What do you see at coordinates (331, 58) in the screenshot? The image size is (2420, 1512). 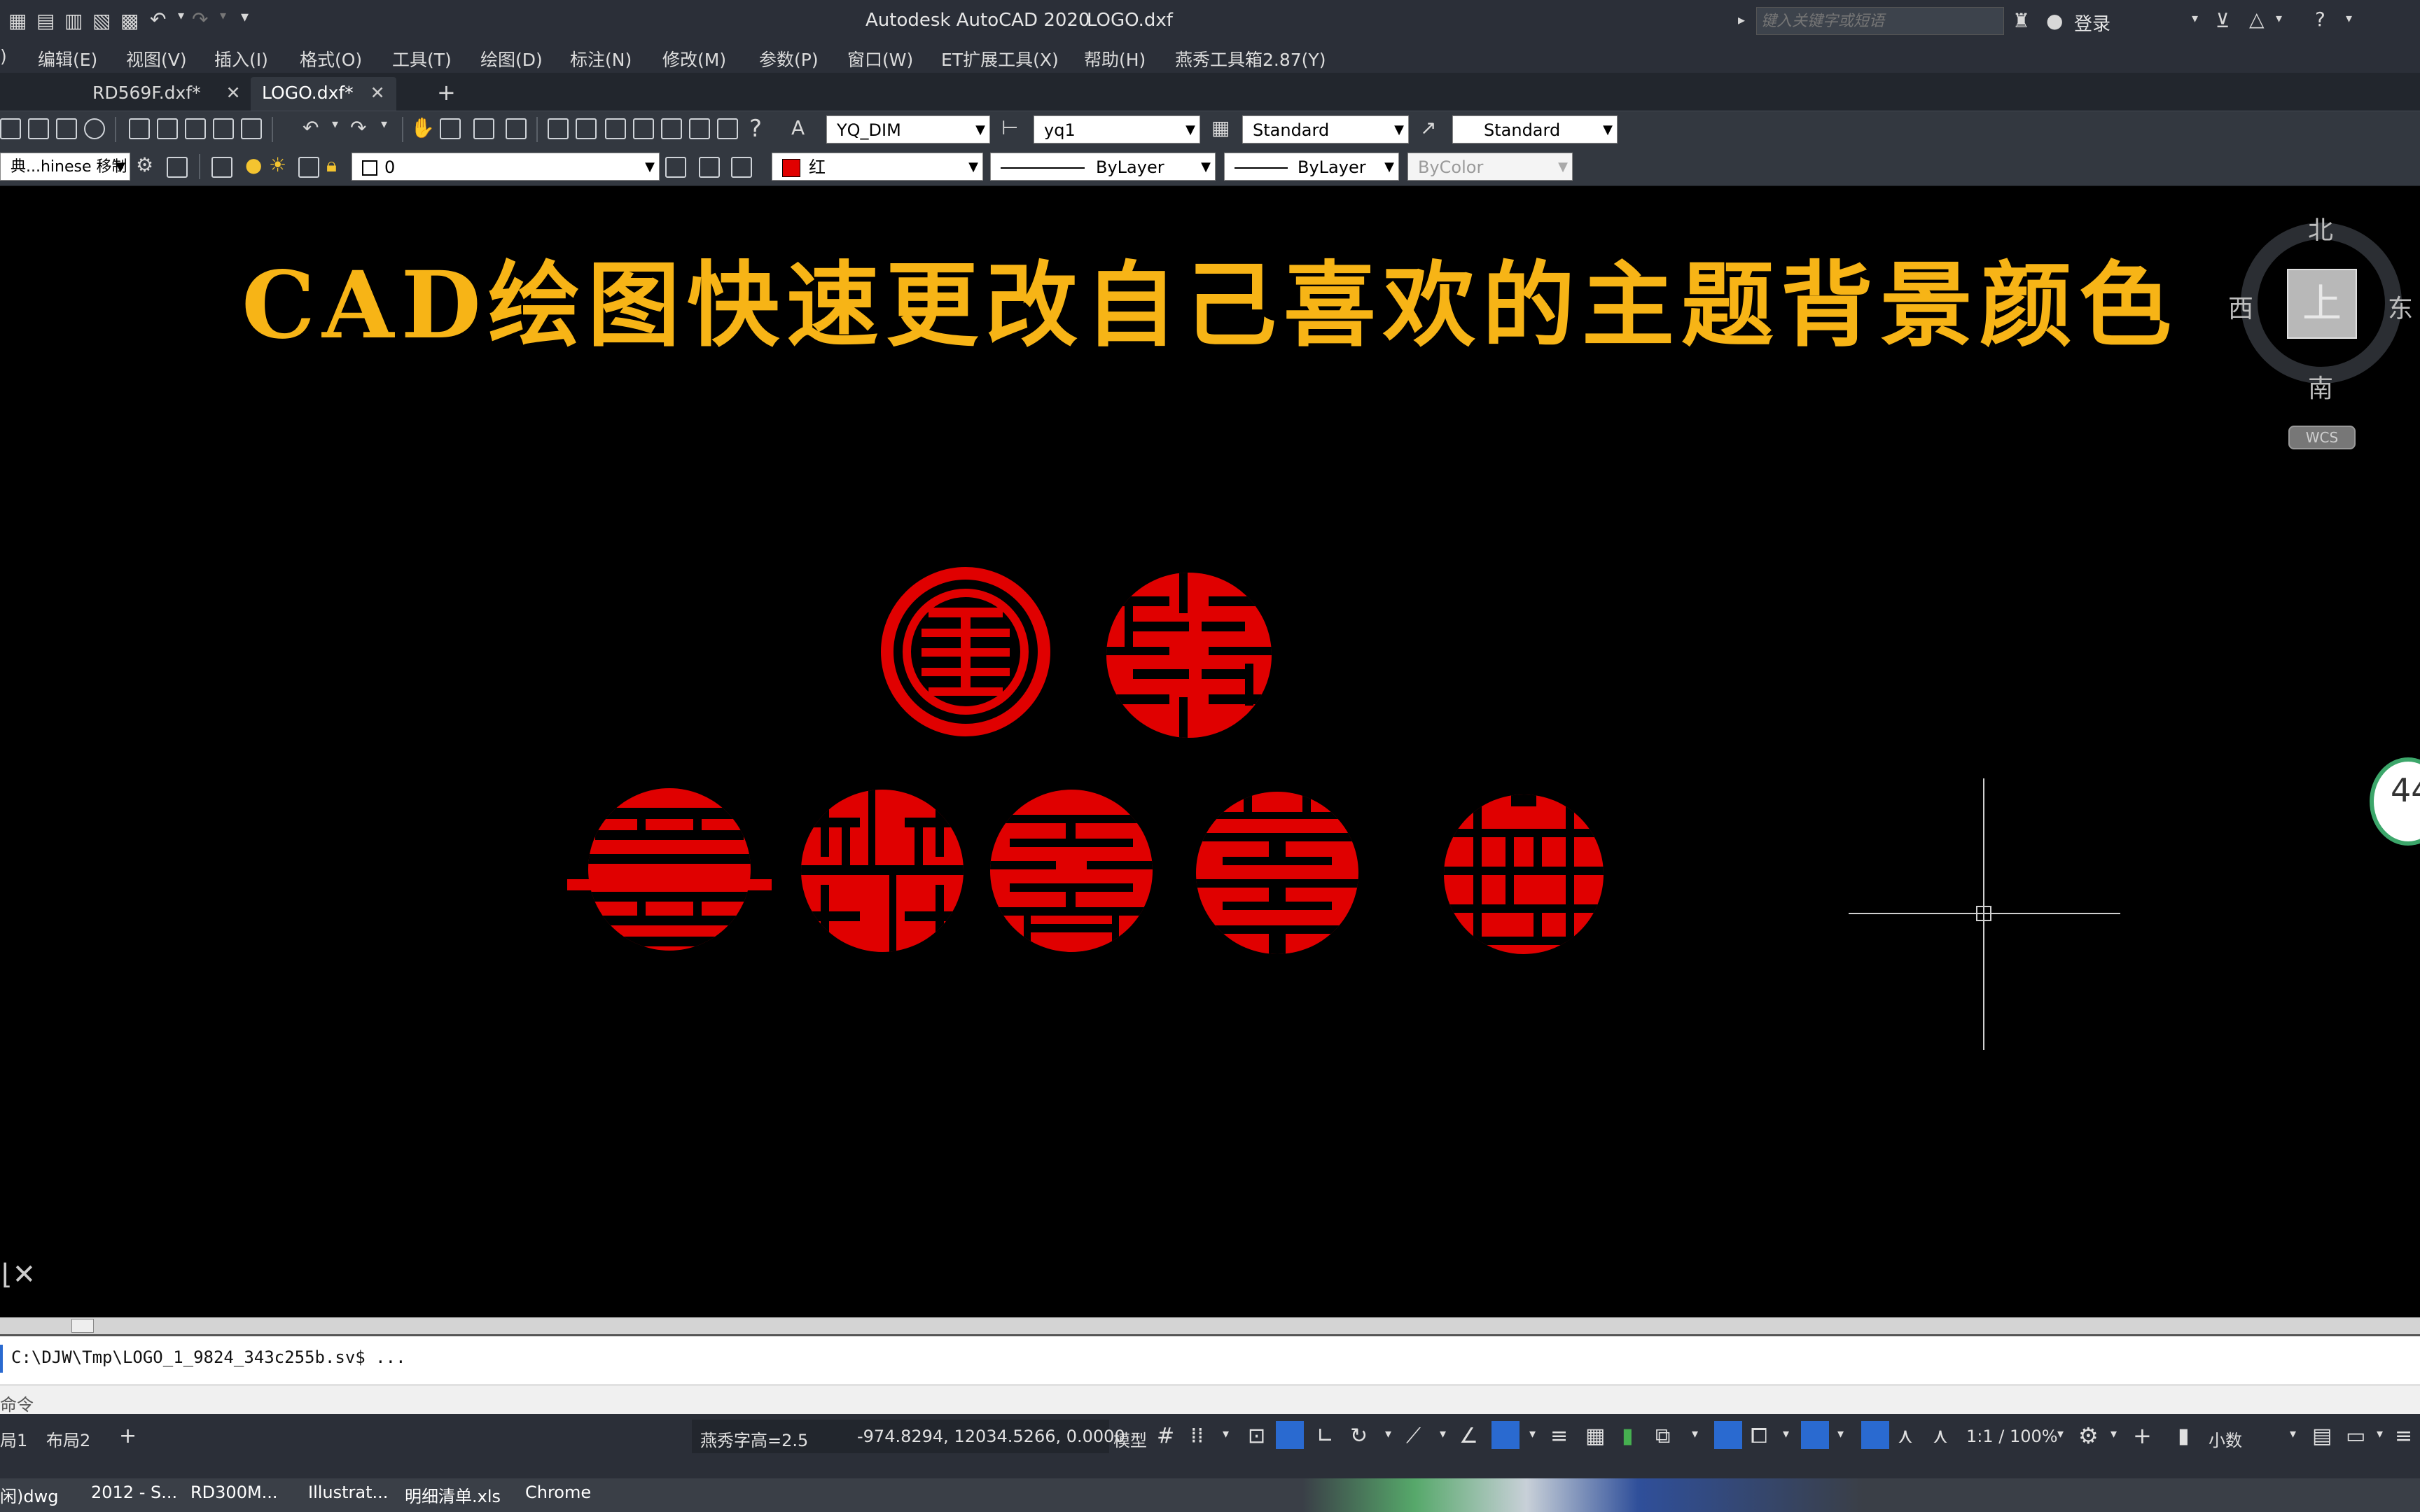 I see `menu-format: 格式(O)` at bounding box center [331, 58].